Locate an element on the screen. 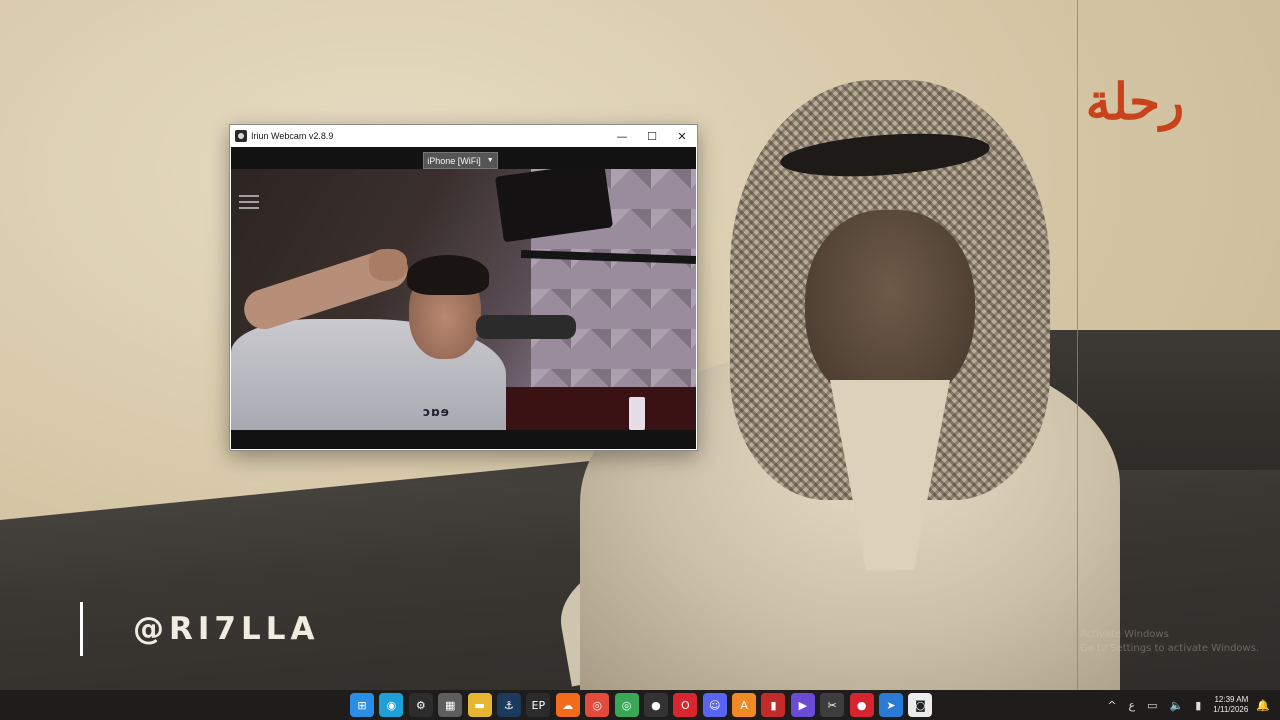  activation-line-2: Go to Settings to activate Windows. is located at coordinates (1170, 648).